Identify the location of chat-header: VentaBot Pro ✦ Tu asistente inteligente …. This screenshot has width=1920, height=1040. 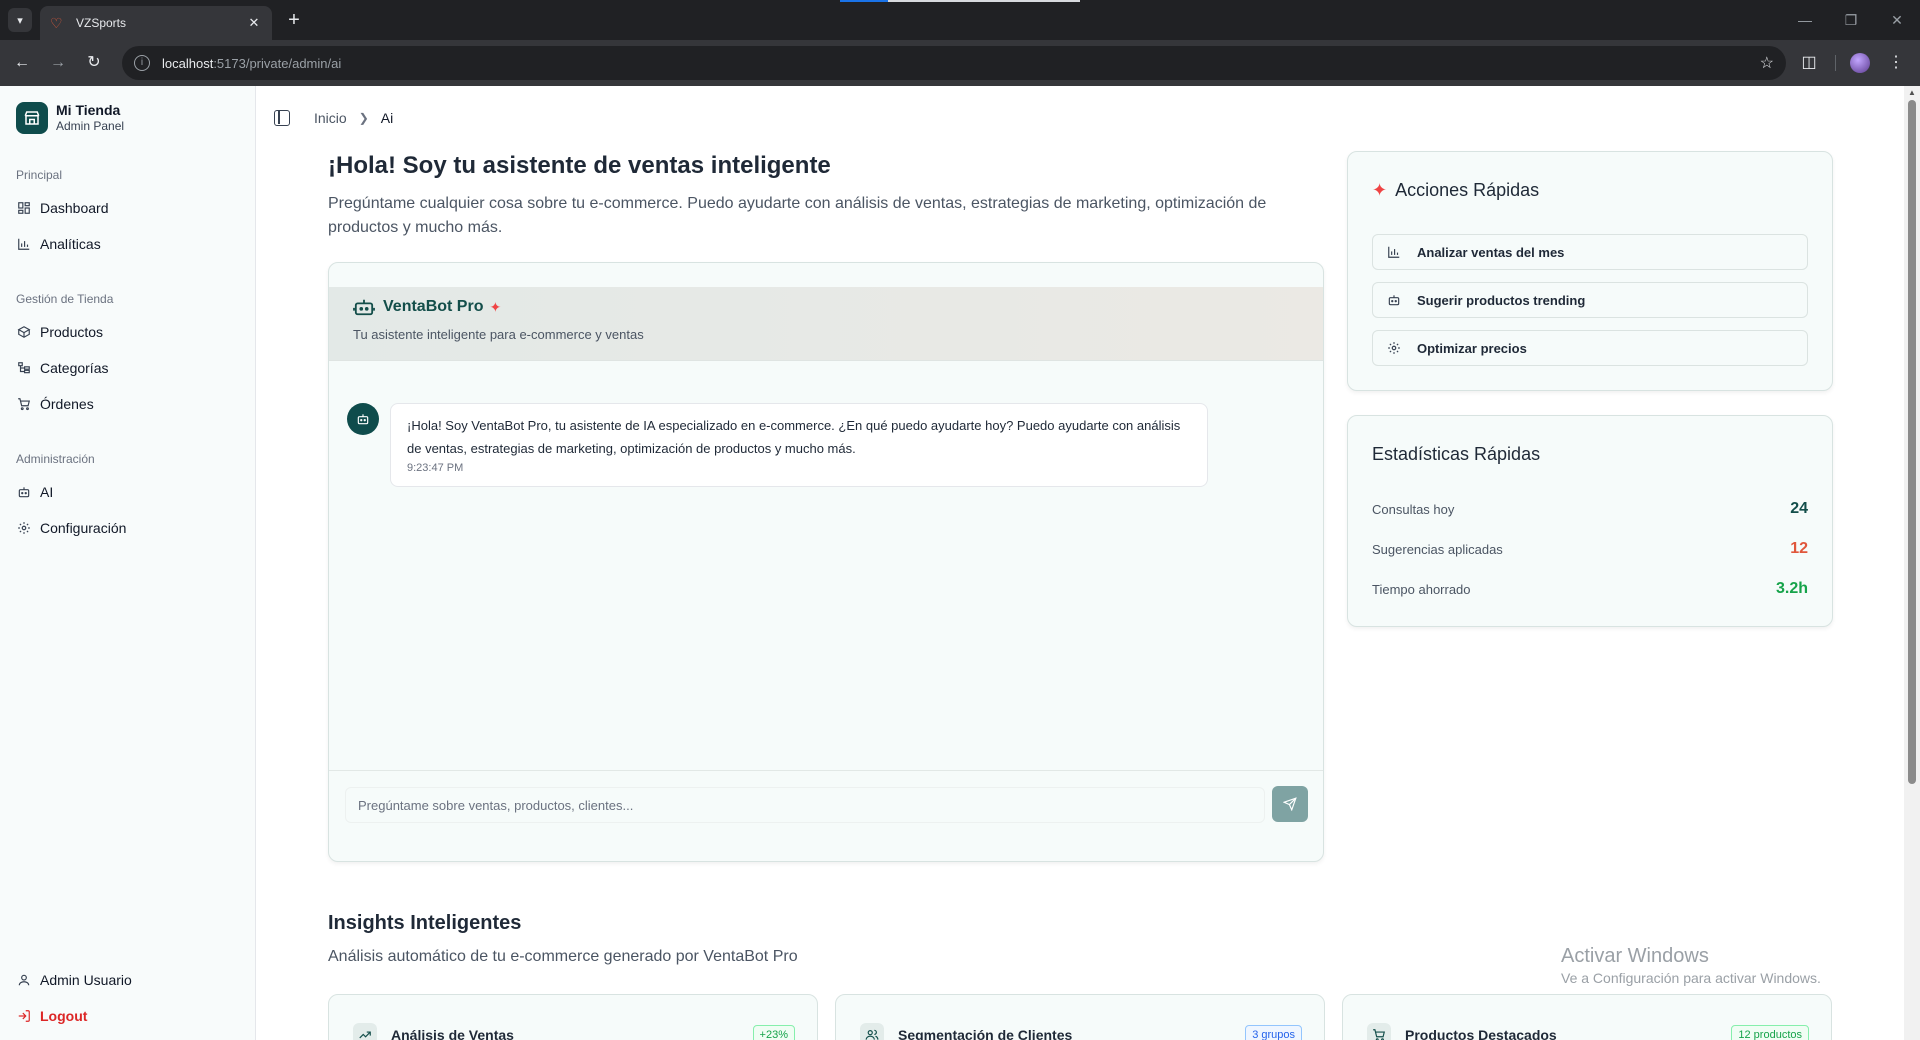
(826, 324).